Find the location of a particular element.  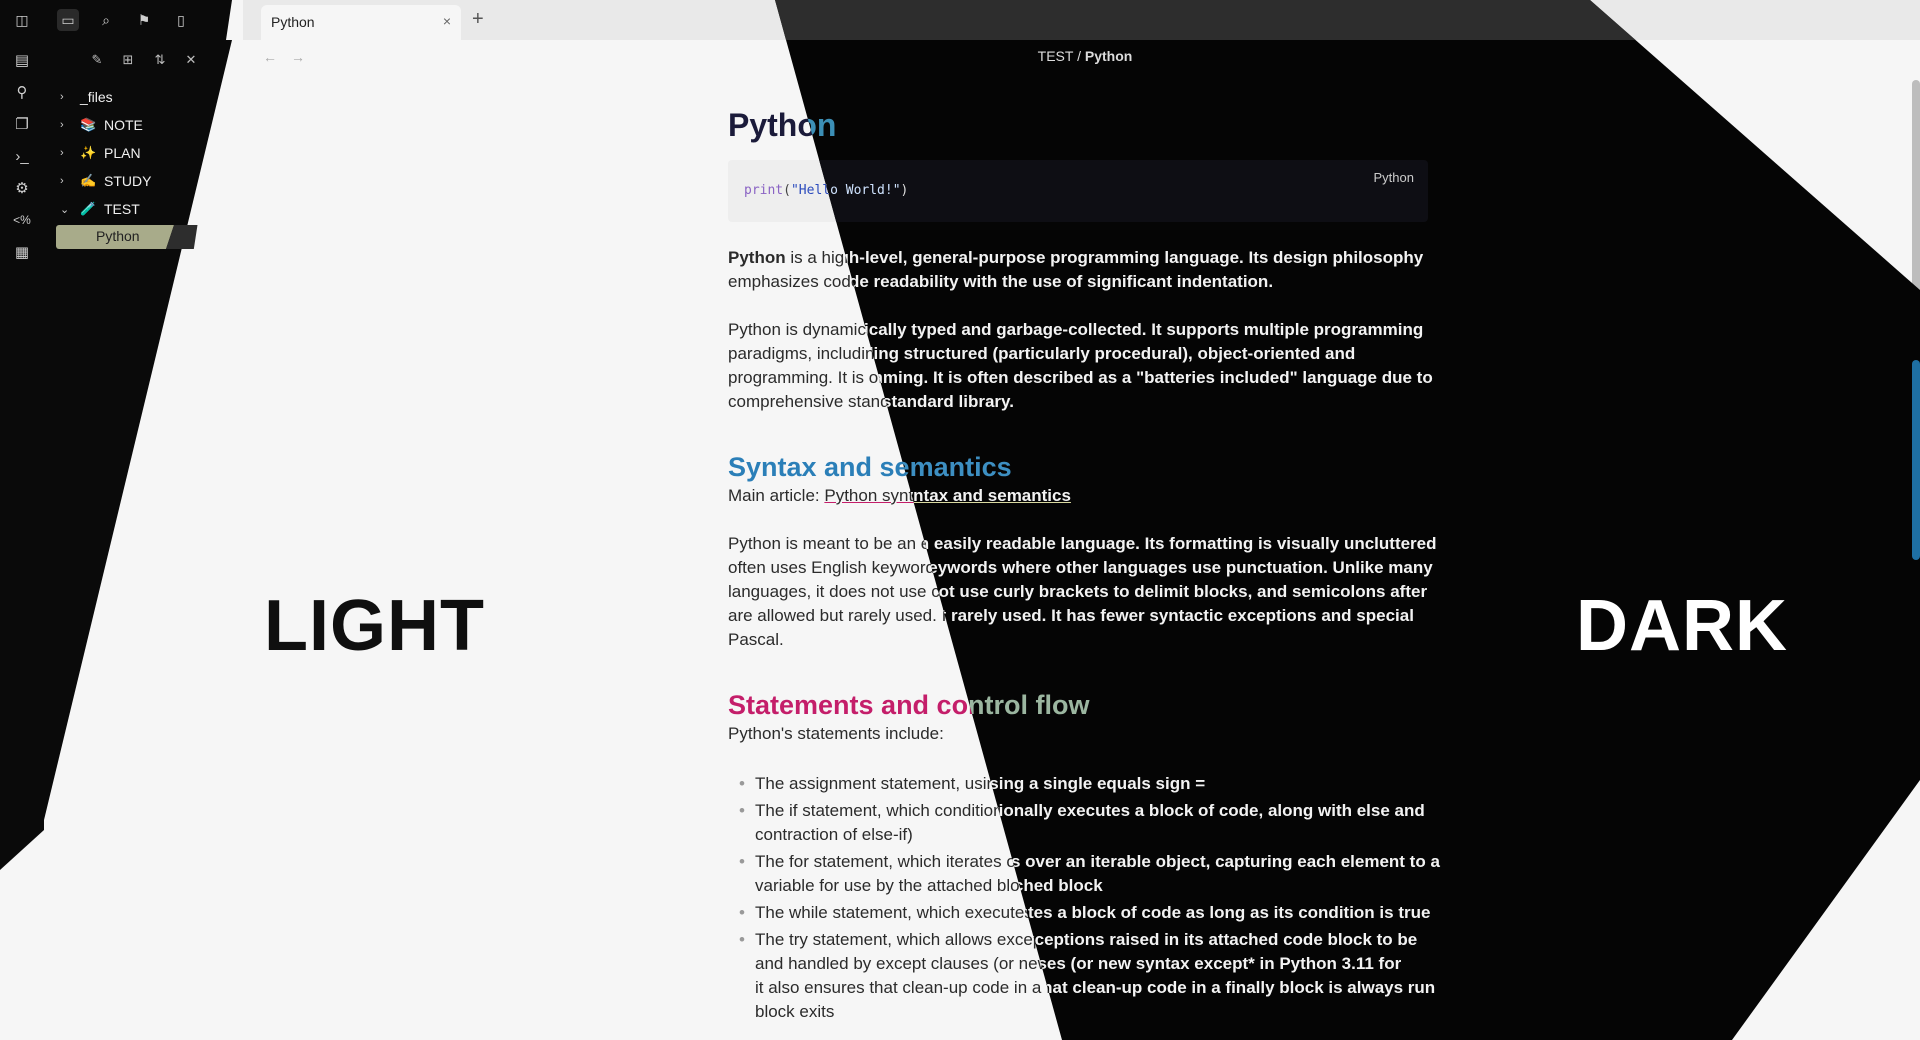

tree-folder-study: › ✍️ STUDY is located at coordinates (105, 181).